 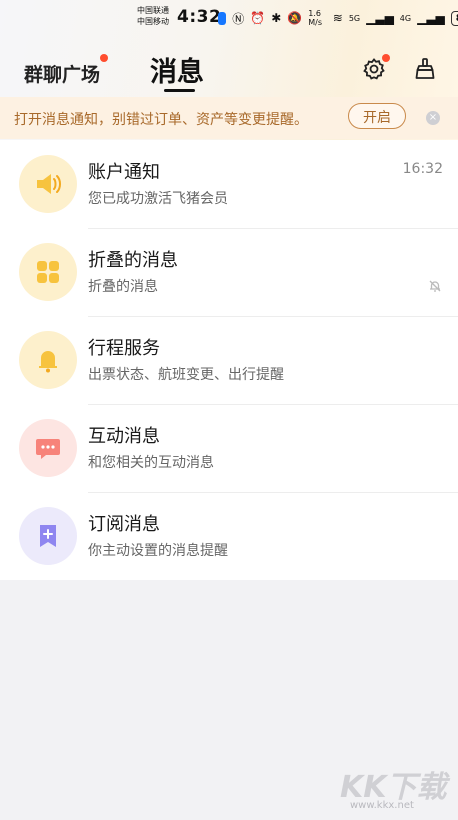 What do you see at coordinates (123, 287) in the screenshot?
I see `item-subtitle: 折叠的消息` at bounding box center [123, 287].